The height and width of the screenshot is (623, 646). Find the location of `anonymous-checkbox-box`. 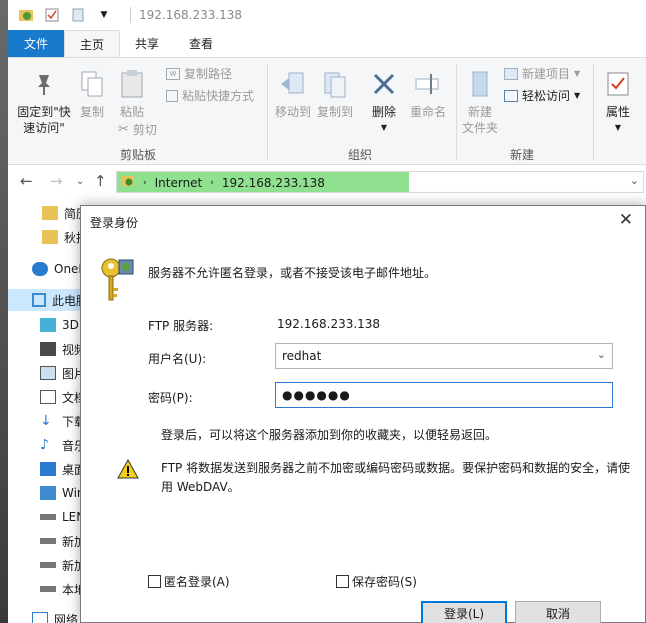

anonymous-checkbox-box is located at coordinates (154, 581).